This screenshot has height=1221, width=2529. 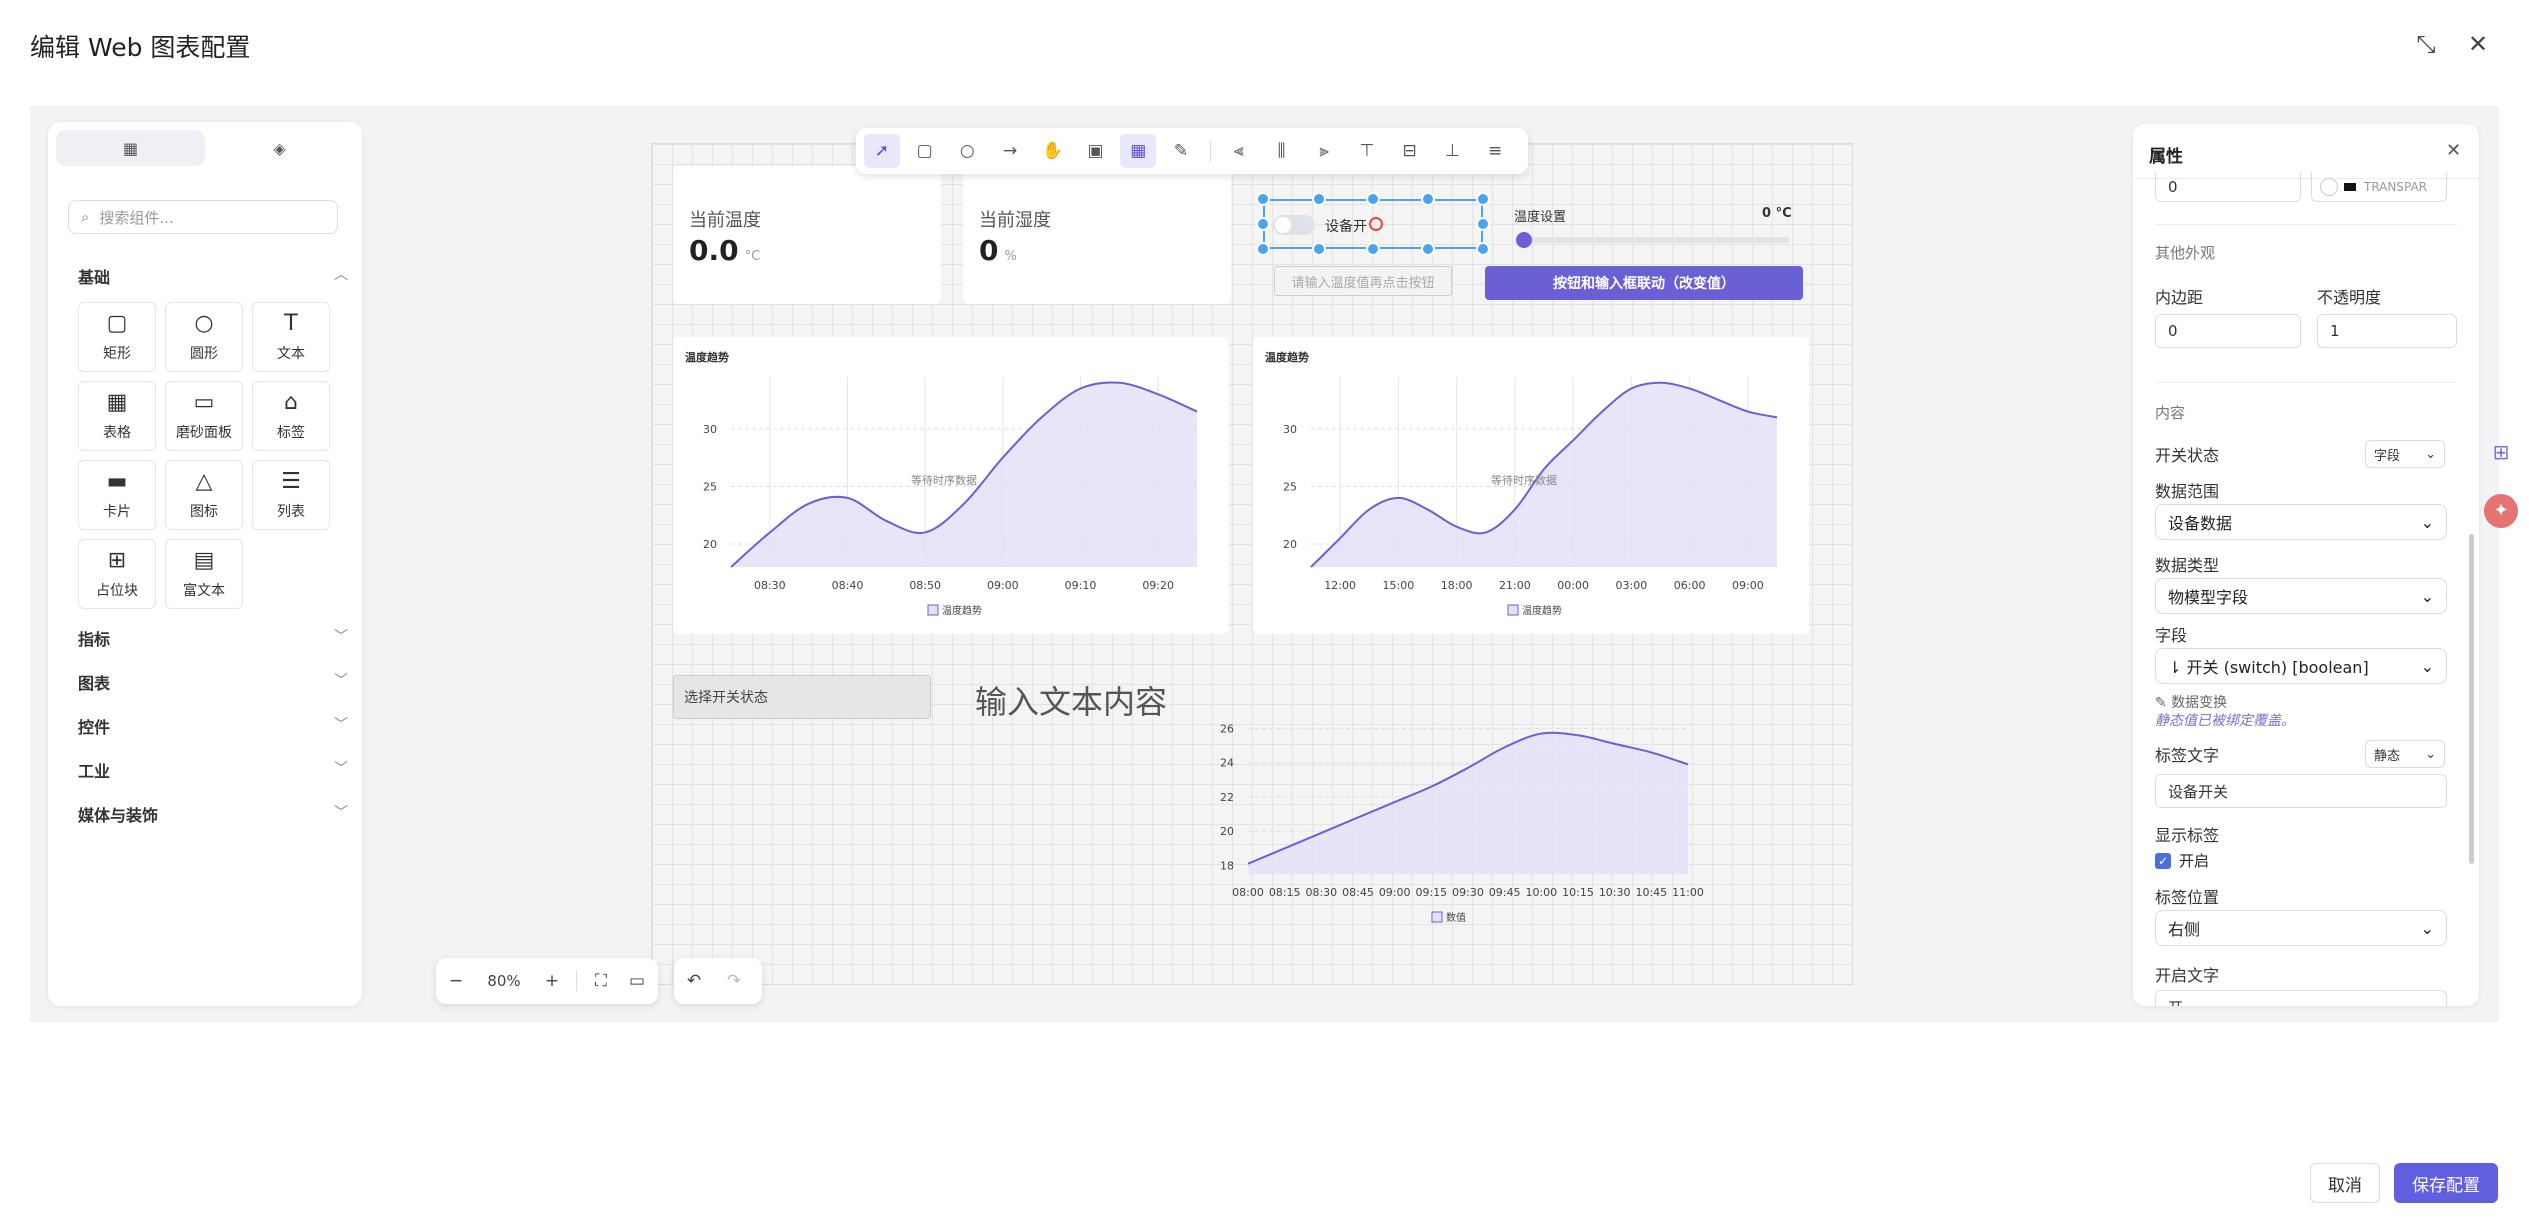 What do you see at coordinates (117, 337) in the screenshot?
I see `component-square: ▢ 矩形` at bounding box center [117, 337].